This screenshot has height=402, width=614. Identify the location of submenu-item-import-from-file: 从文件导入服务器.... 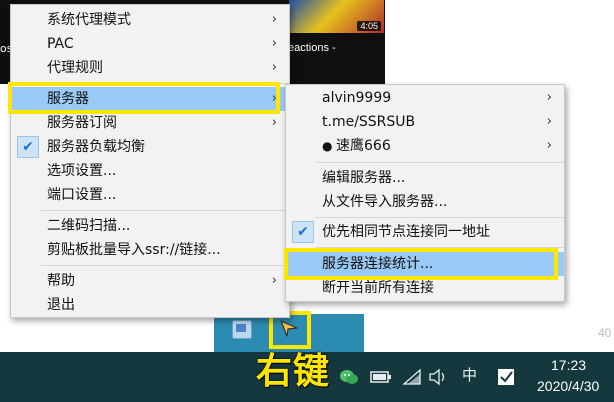
(425, 202).